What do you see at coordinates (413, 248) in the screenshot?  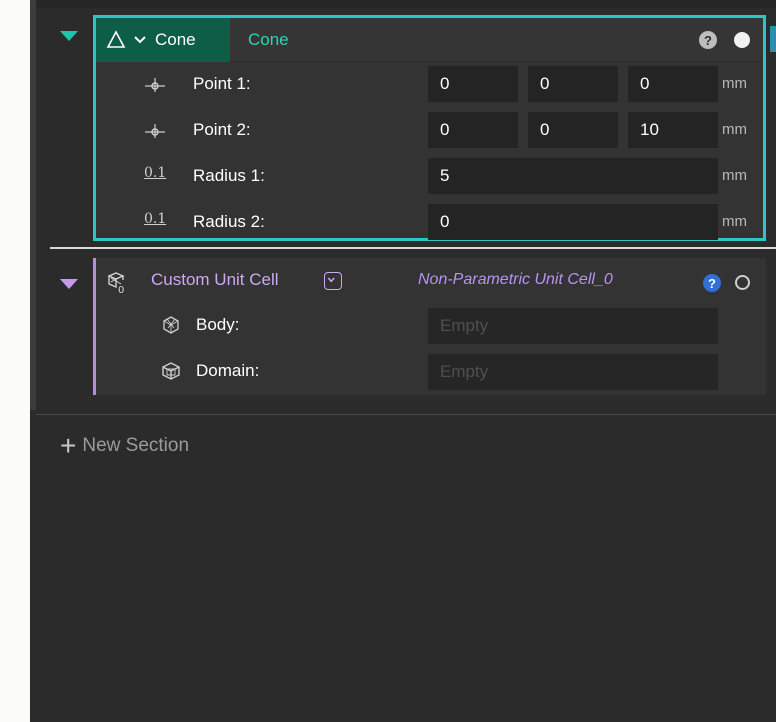 I see `section-divider` at bounding box center [413, 248].